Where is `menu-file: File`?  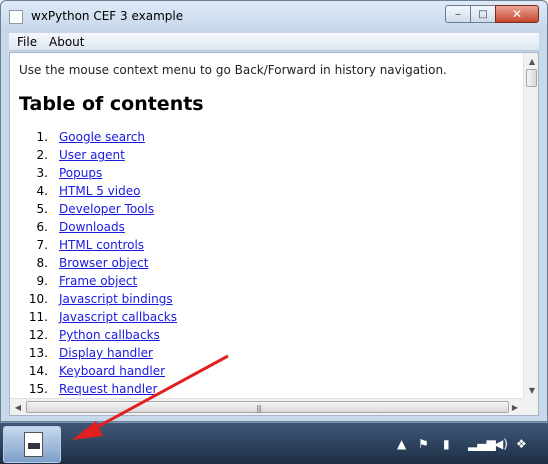
menu-file: File is located at coordinates (27, 42).